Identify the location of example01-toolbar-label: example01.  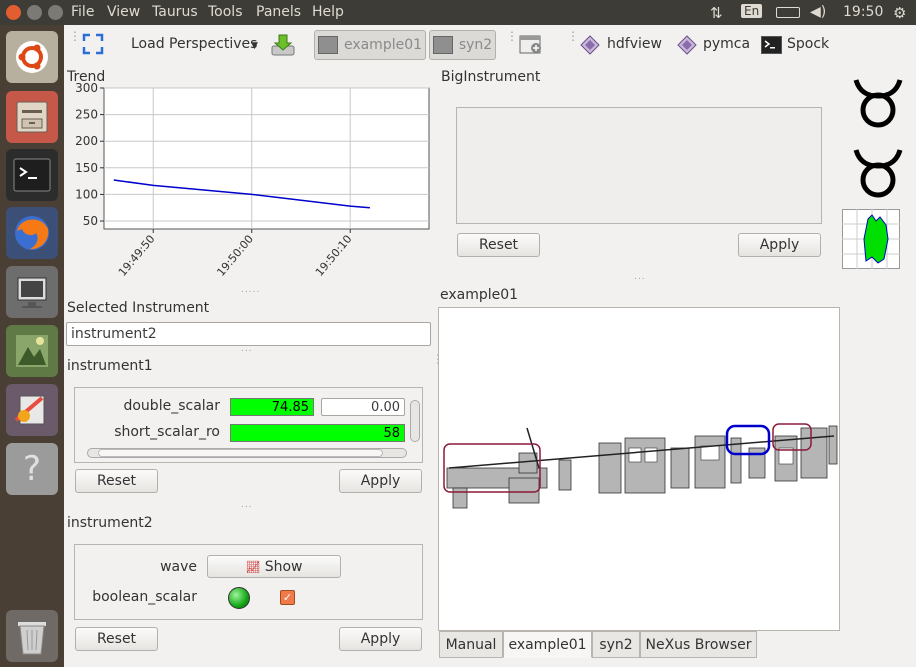
(383, 45).